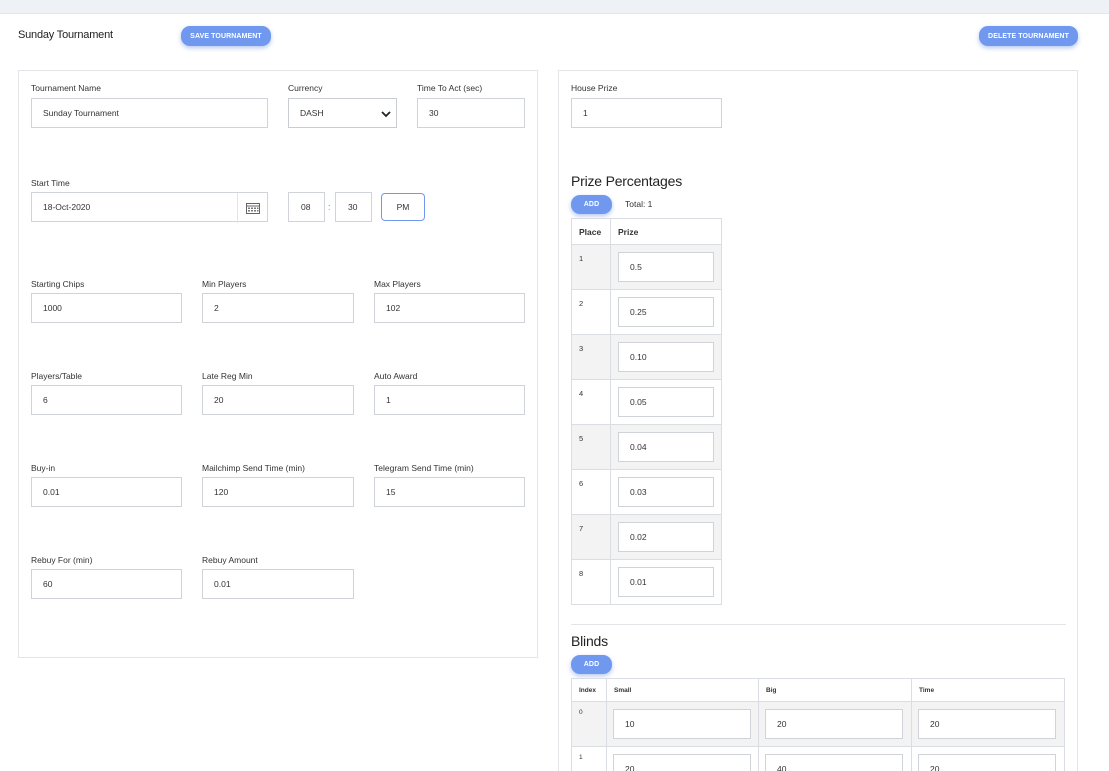  I want to click on starting-chips-value: 1000, so click(52, 308).